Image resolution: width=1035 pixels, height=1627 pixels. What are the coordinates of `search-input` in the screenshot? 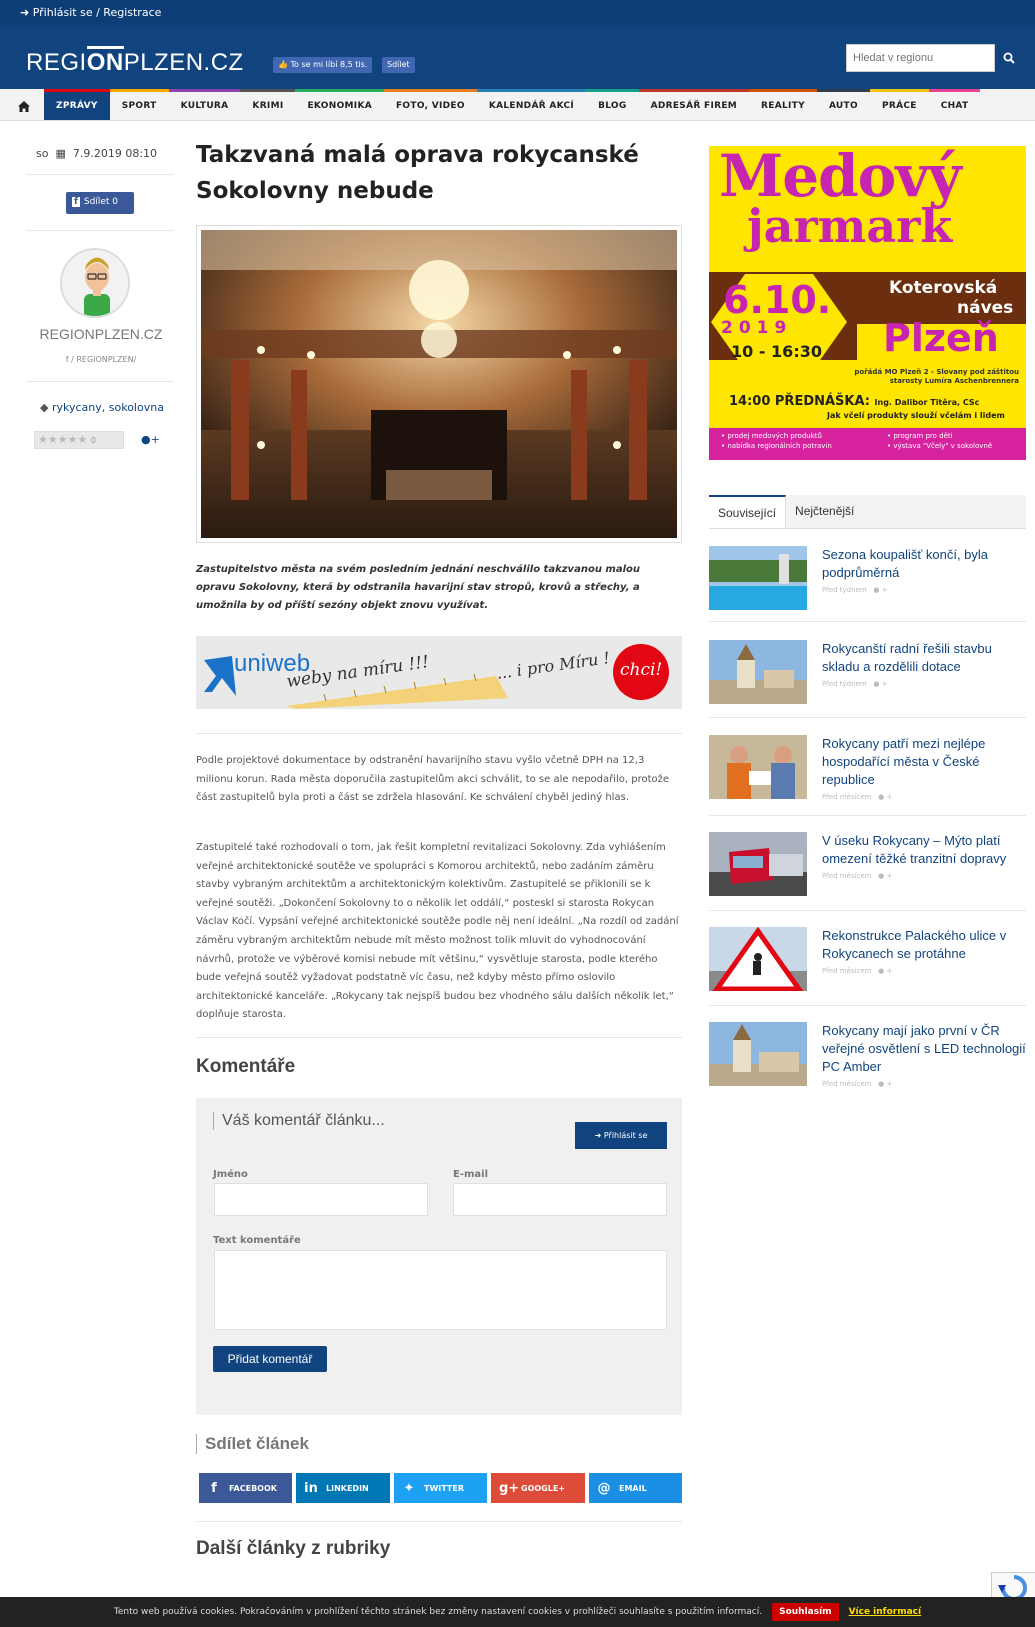 It's located at (920, 58).